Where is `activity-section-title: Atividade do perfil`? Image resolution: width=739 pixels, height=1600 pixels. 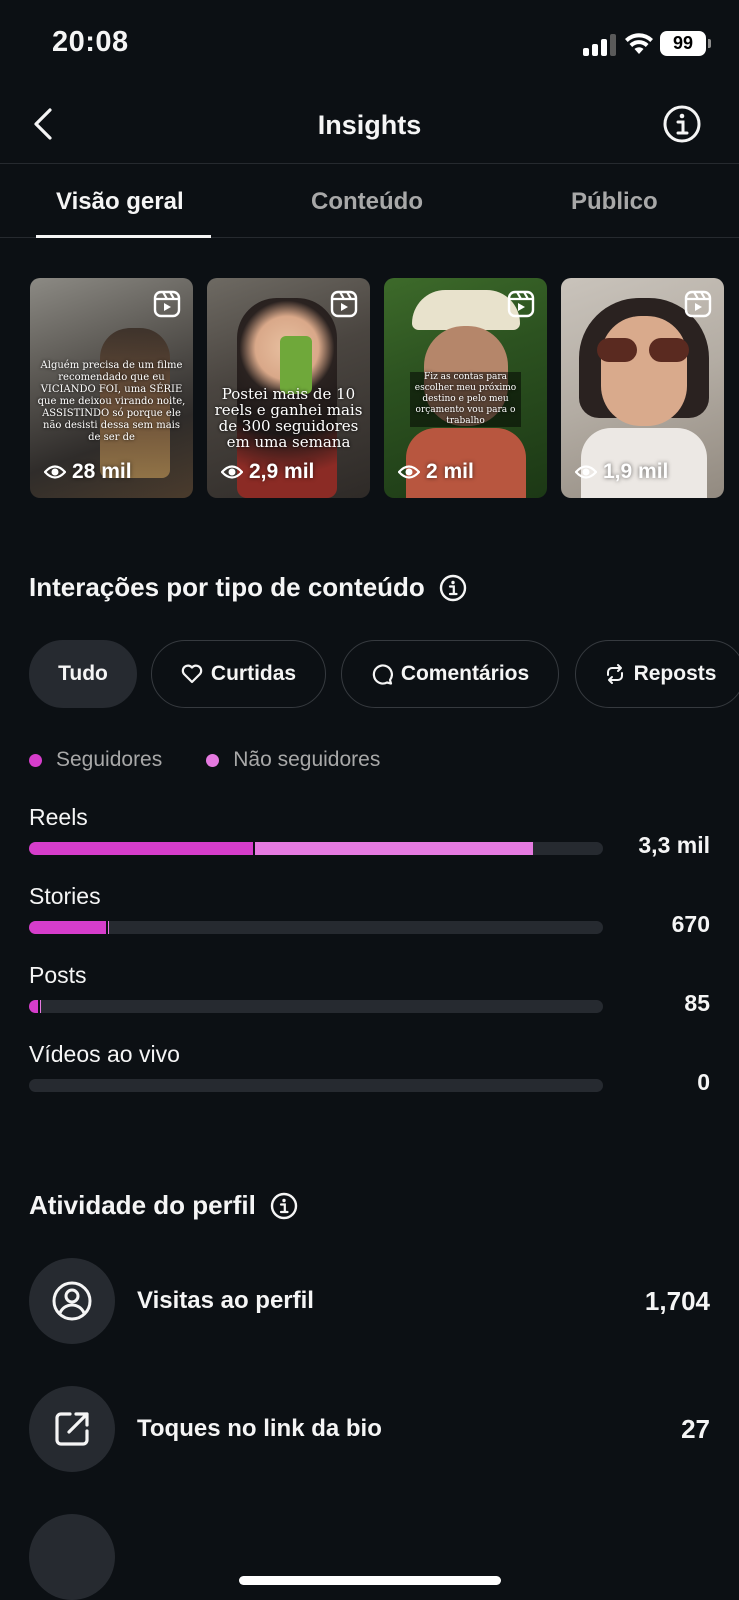 activity-section-title: Atividade do perfil is located at coordinates (163, 1205).